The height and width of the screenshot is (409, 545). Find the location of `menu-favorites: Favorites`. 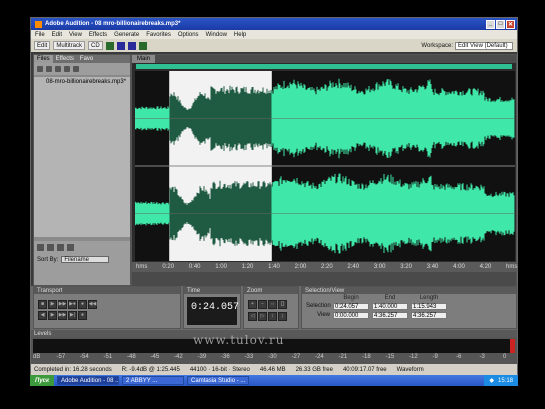

menu-favorites: Favorites is located at coordinates (158, 35).